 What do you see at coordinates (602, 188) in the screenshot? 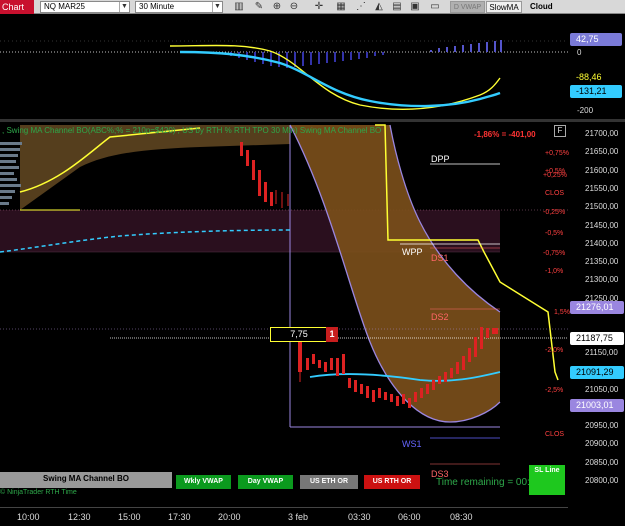
I see `price-tick: 21550,00` at bounding box center [602, 188].